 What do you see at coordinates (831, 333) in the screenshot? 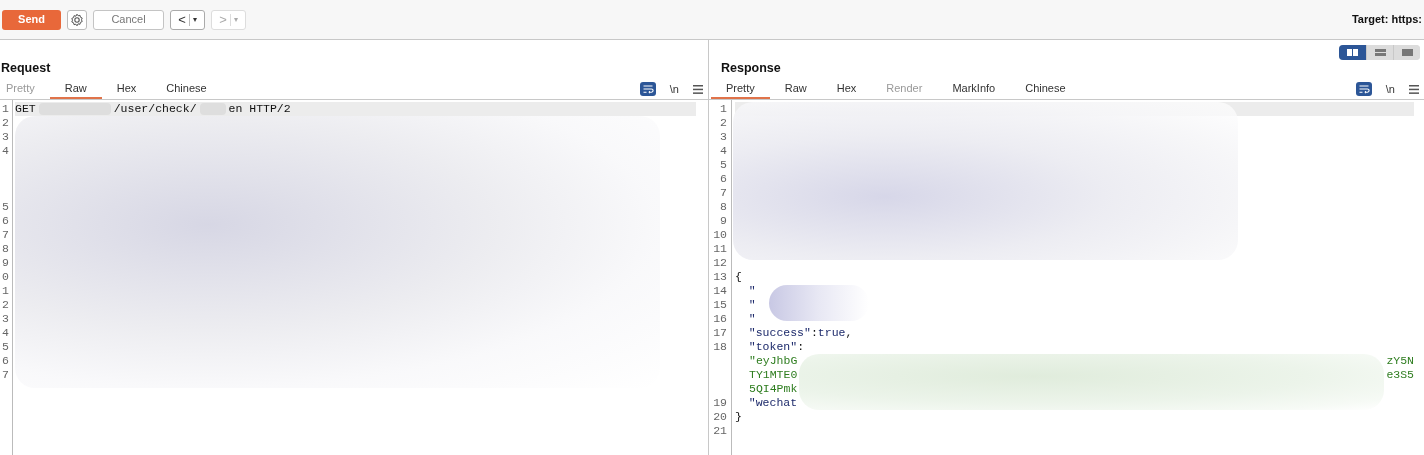
I see `code-text: true` at bounding box center [831, 333].